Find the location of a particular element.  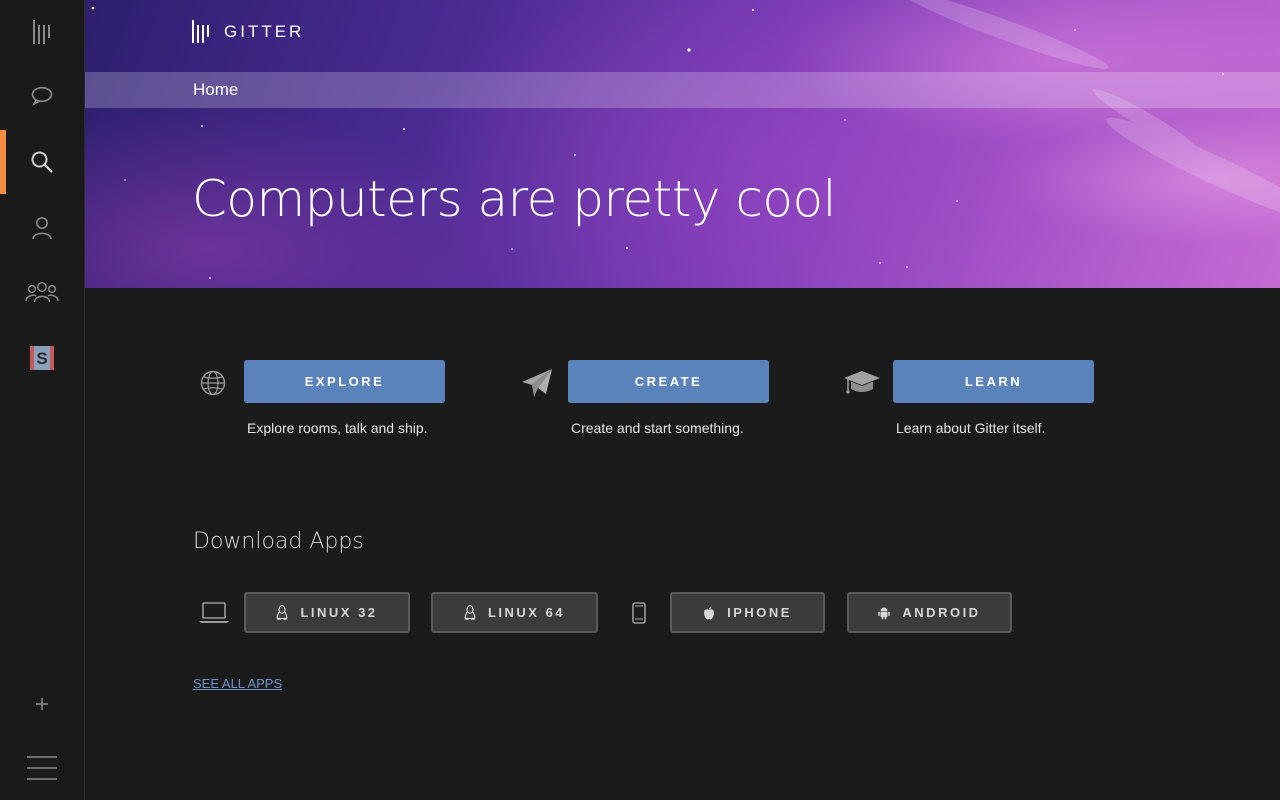

people-group-icon is located at coordinates (42, 292).